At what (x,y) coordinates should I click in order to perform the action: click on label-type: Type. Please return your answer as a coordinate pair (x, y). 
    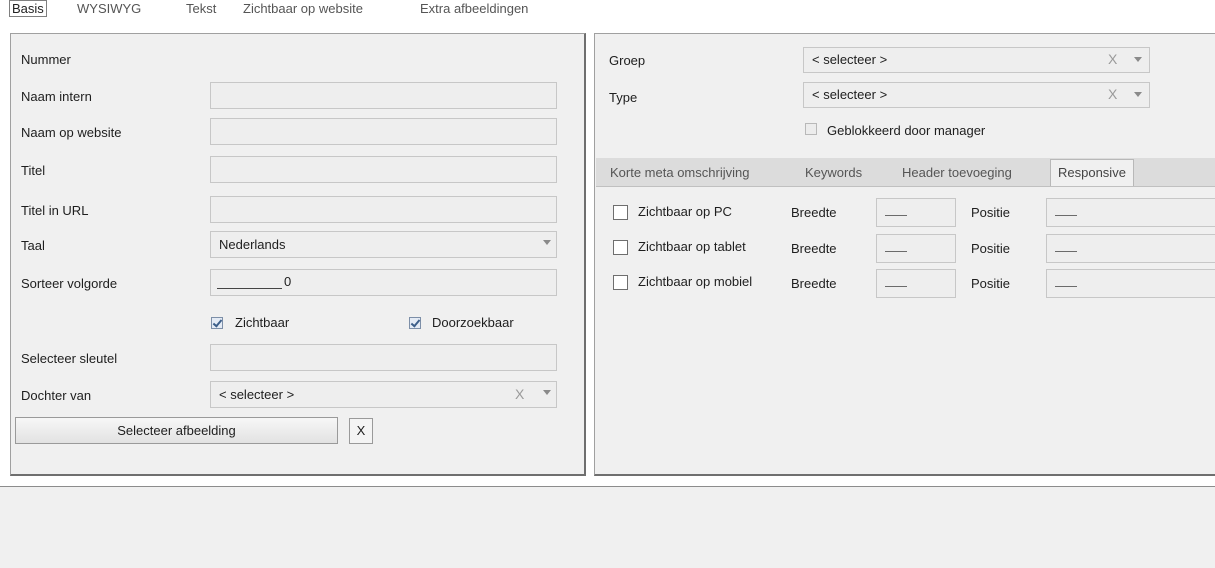
    Looking at the image, I should click on (623, 97).